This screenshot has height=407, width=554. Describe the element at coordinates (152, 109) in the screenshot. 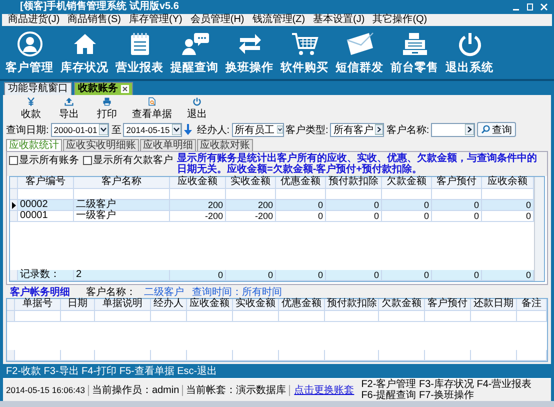

I see `toolbar-button: 查看单据` at that location.